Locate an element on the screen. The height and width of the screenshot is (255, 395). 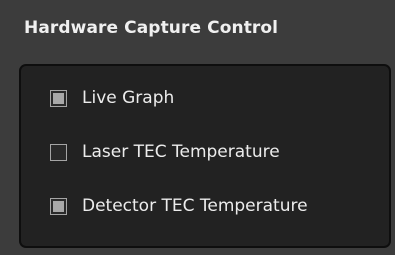
live-graph-checkbox is located at coordinates (58, 98).